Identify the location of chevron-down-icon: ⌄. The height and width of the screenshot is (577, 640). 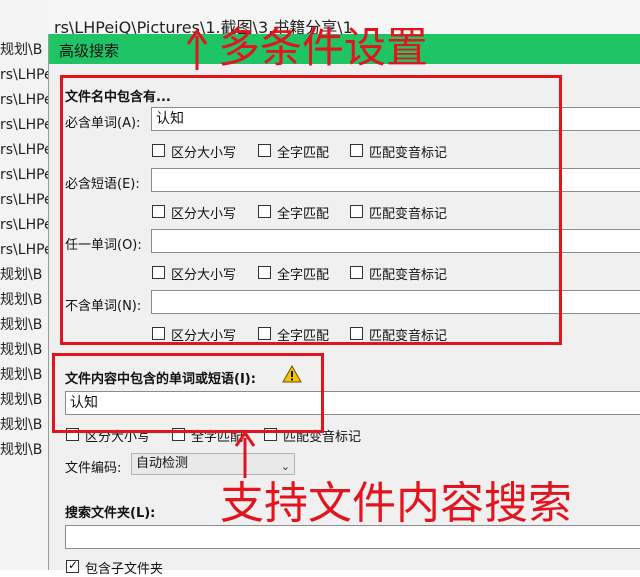
(285, 466).